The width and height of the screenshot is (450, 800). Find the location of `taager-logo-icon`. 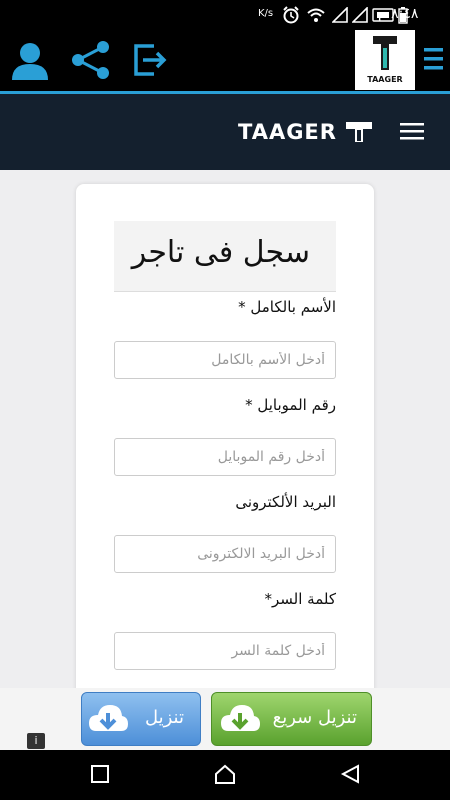

taager-logo-icon is located at coordinates (385, 53).